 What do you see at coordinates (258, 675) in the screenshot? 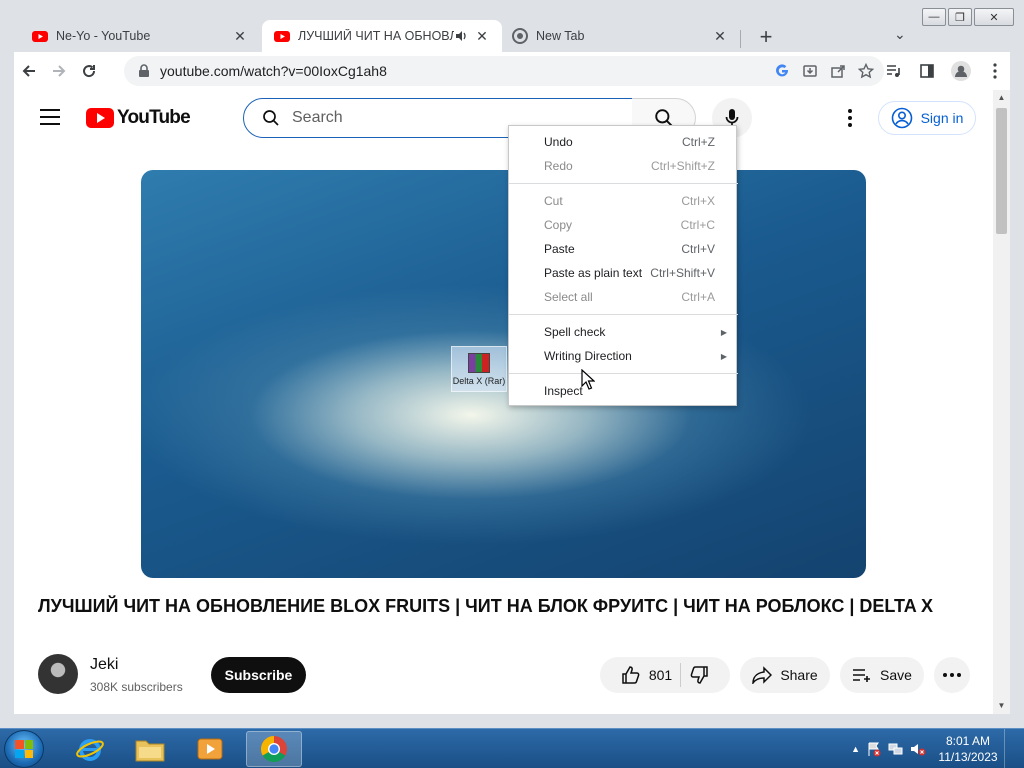
I see `subscribe-button: Subscribe` at bounding box center [258, 675].